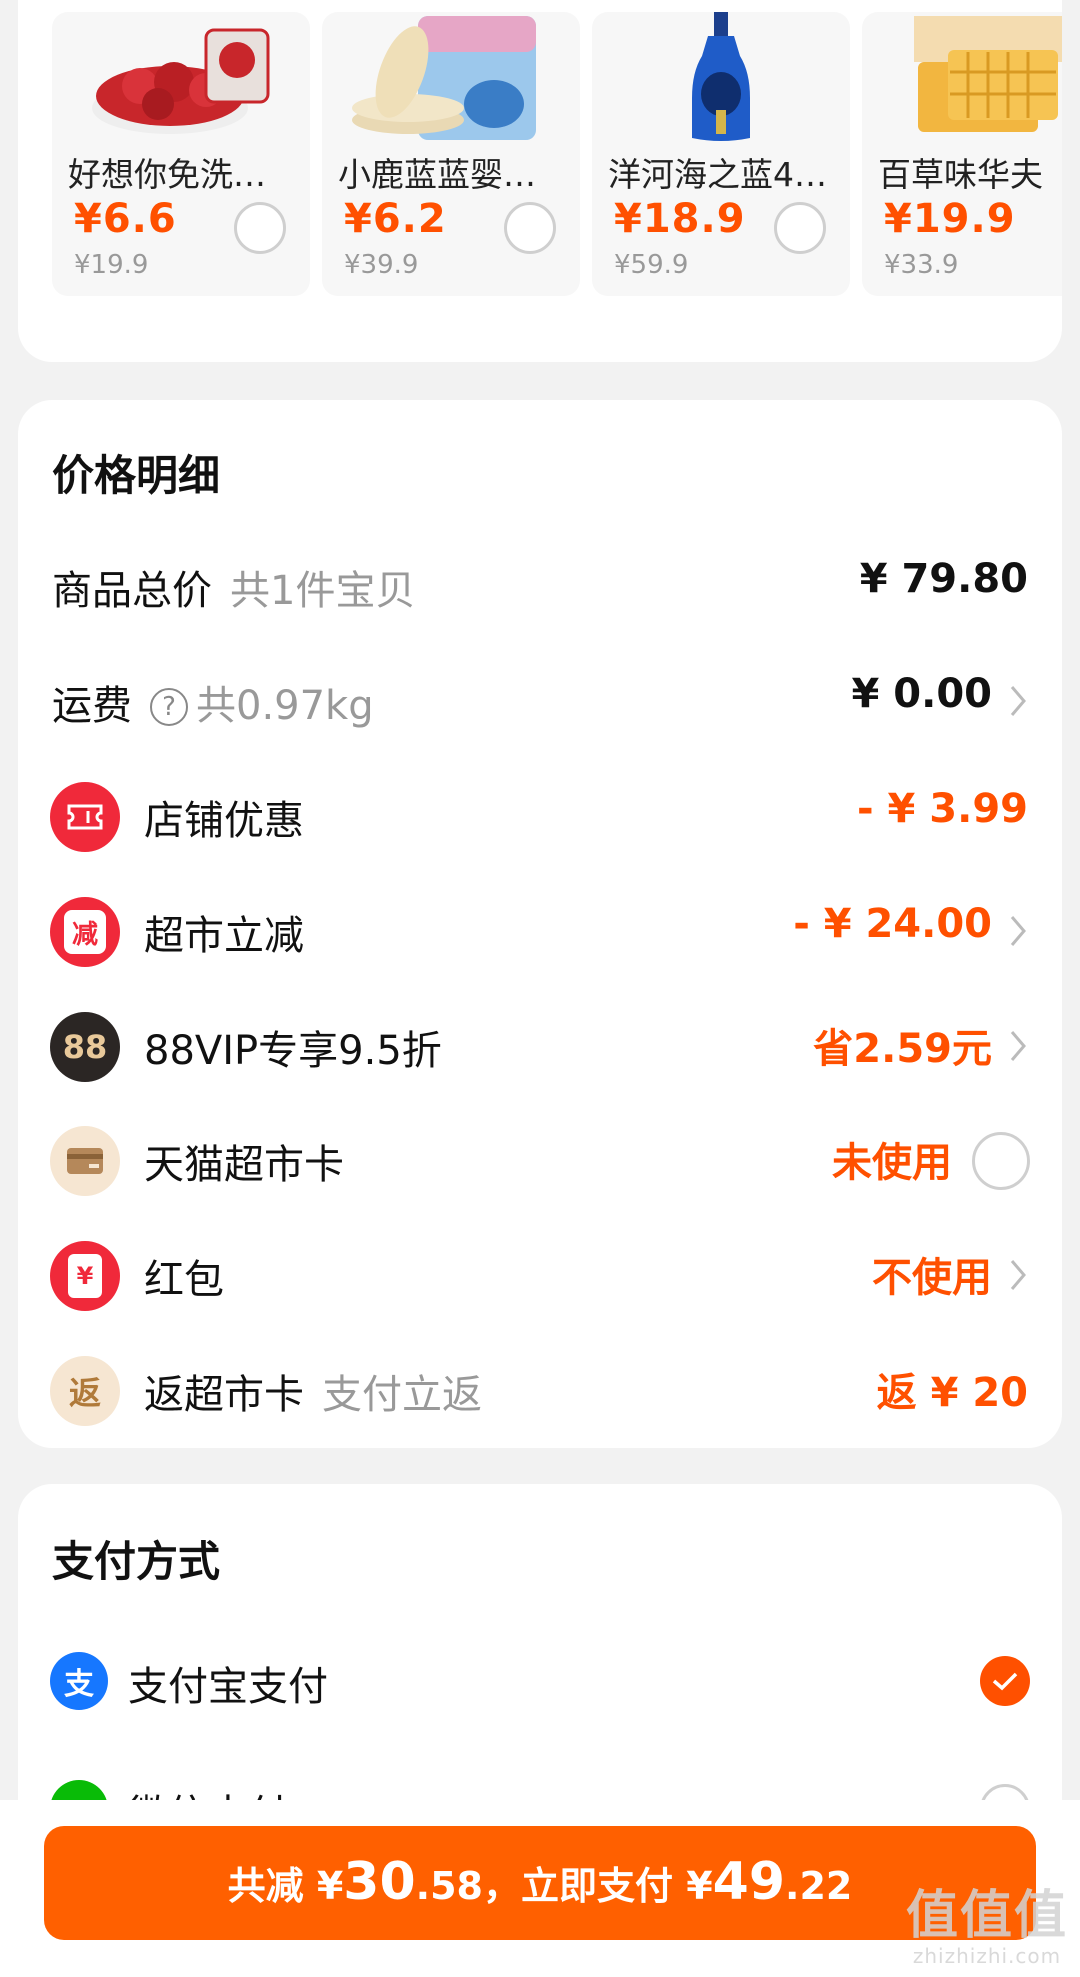 The width and height of the screenshot is (1080, 1977). What do you see at coordinates (92, 706) in the screenshot?
I see `shipping-label: 运费` at bounding box center [92, 706].